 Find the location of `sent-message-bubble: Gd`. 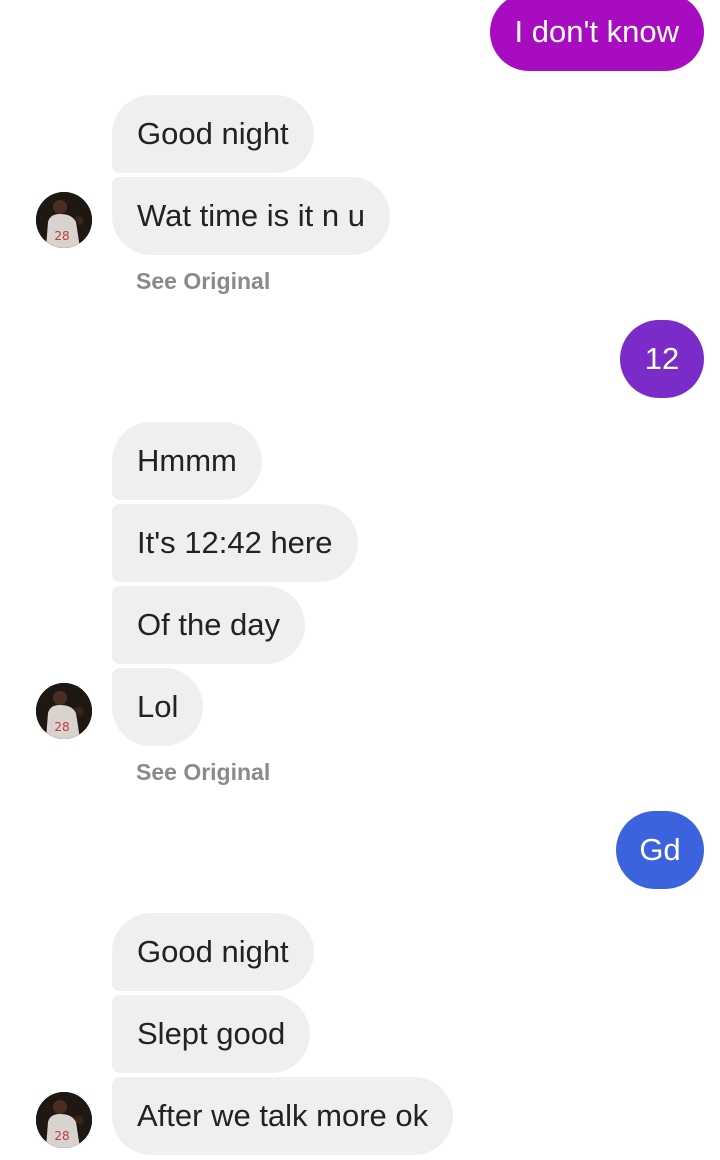

sent-message-bubble: Gd is located at coordinates (660, 850).